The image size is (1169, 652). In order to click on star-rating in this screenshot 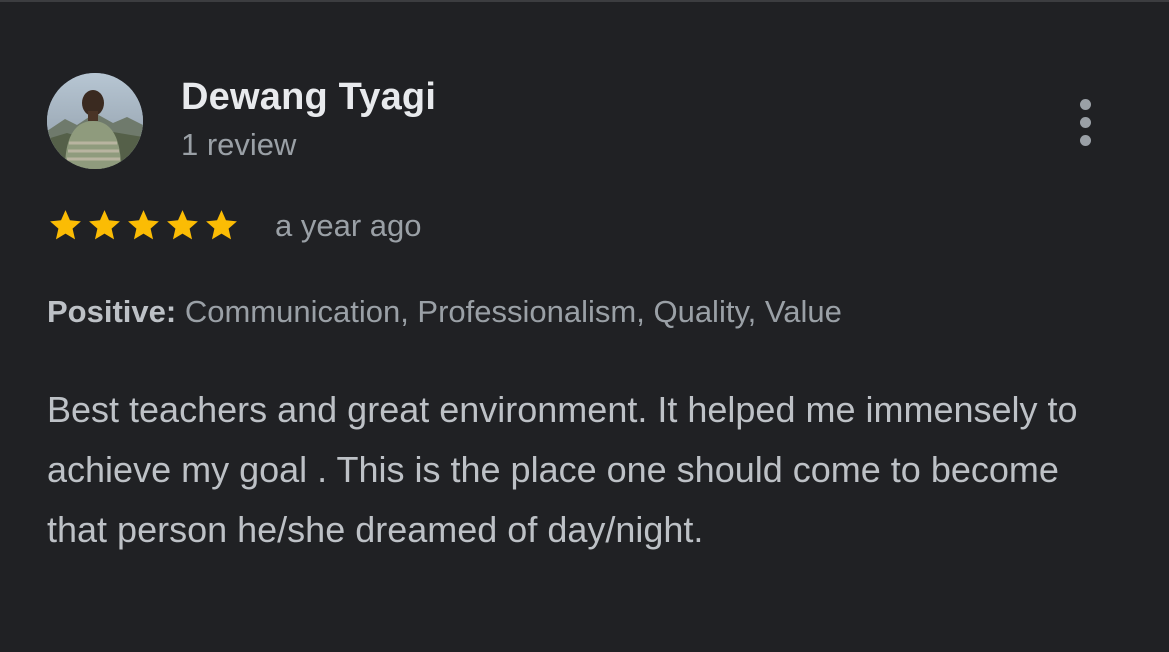, I will do `click(143, 225)`.